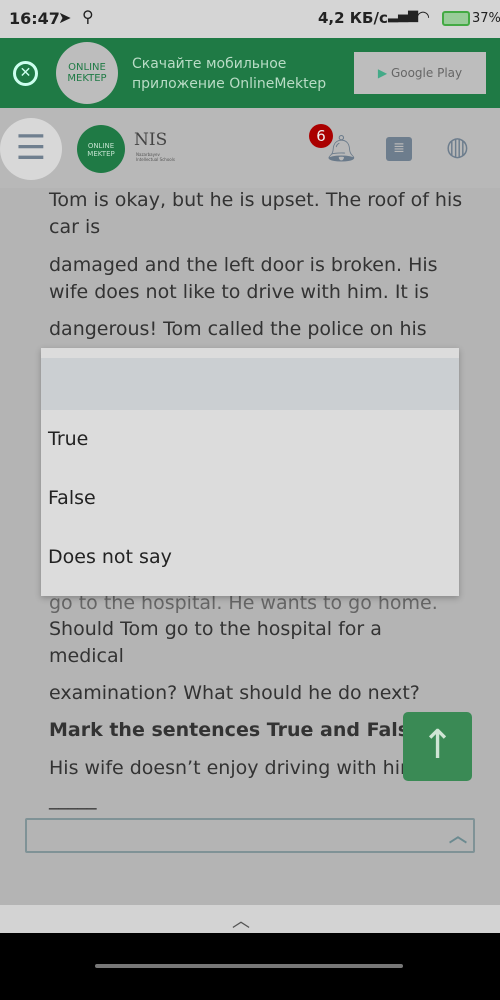  Describe the element at coordinates (234, 693) in the screenshot. I see `text-line: examination? What should he do next?` at that location.